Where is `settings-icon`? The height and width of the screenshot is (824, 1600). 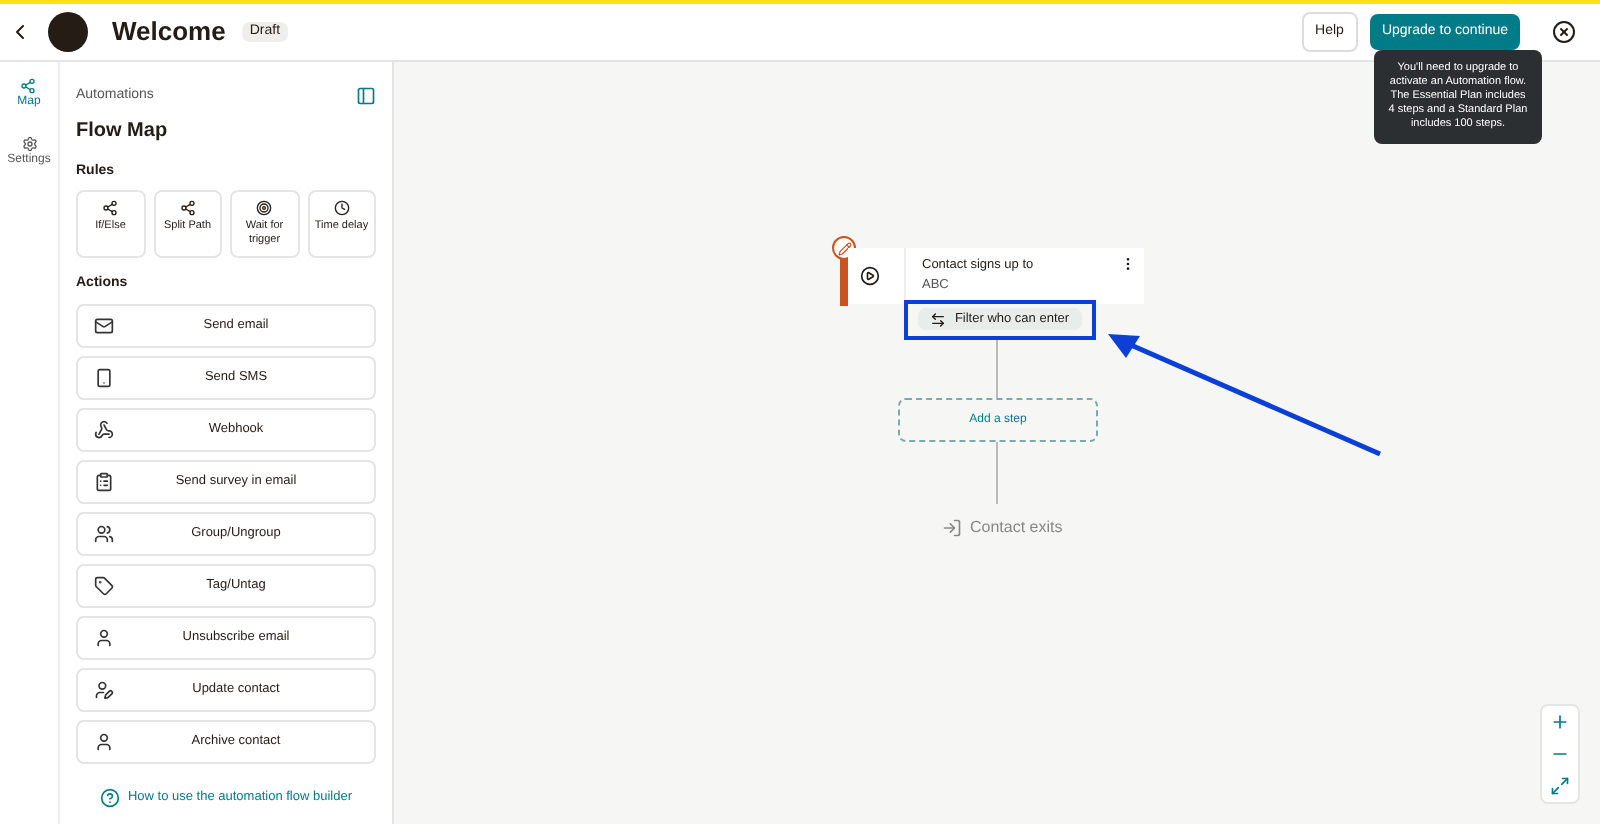
settings-icon is located at coordinates (29, 144).